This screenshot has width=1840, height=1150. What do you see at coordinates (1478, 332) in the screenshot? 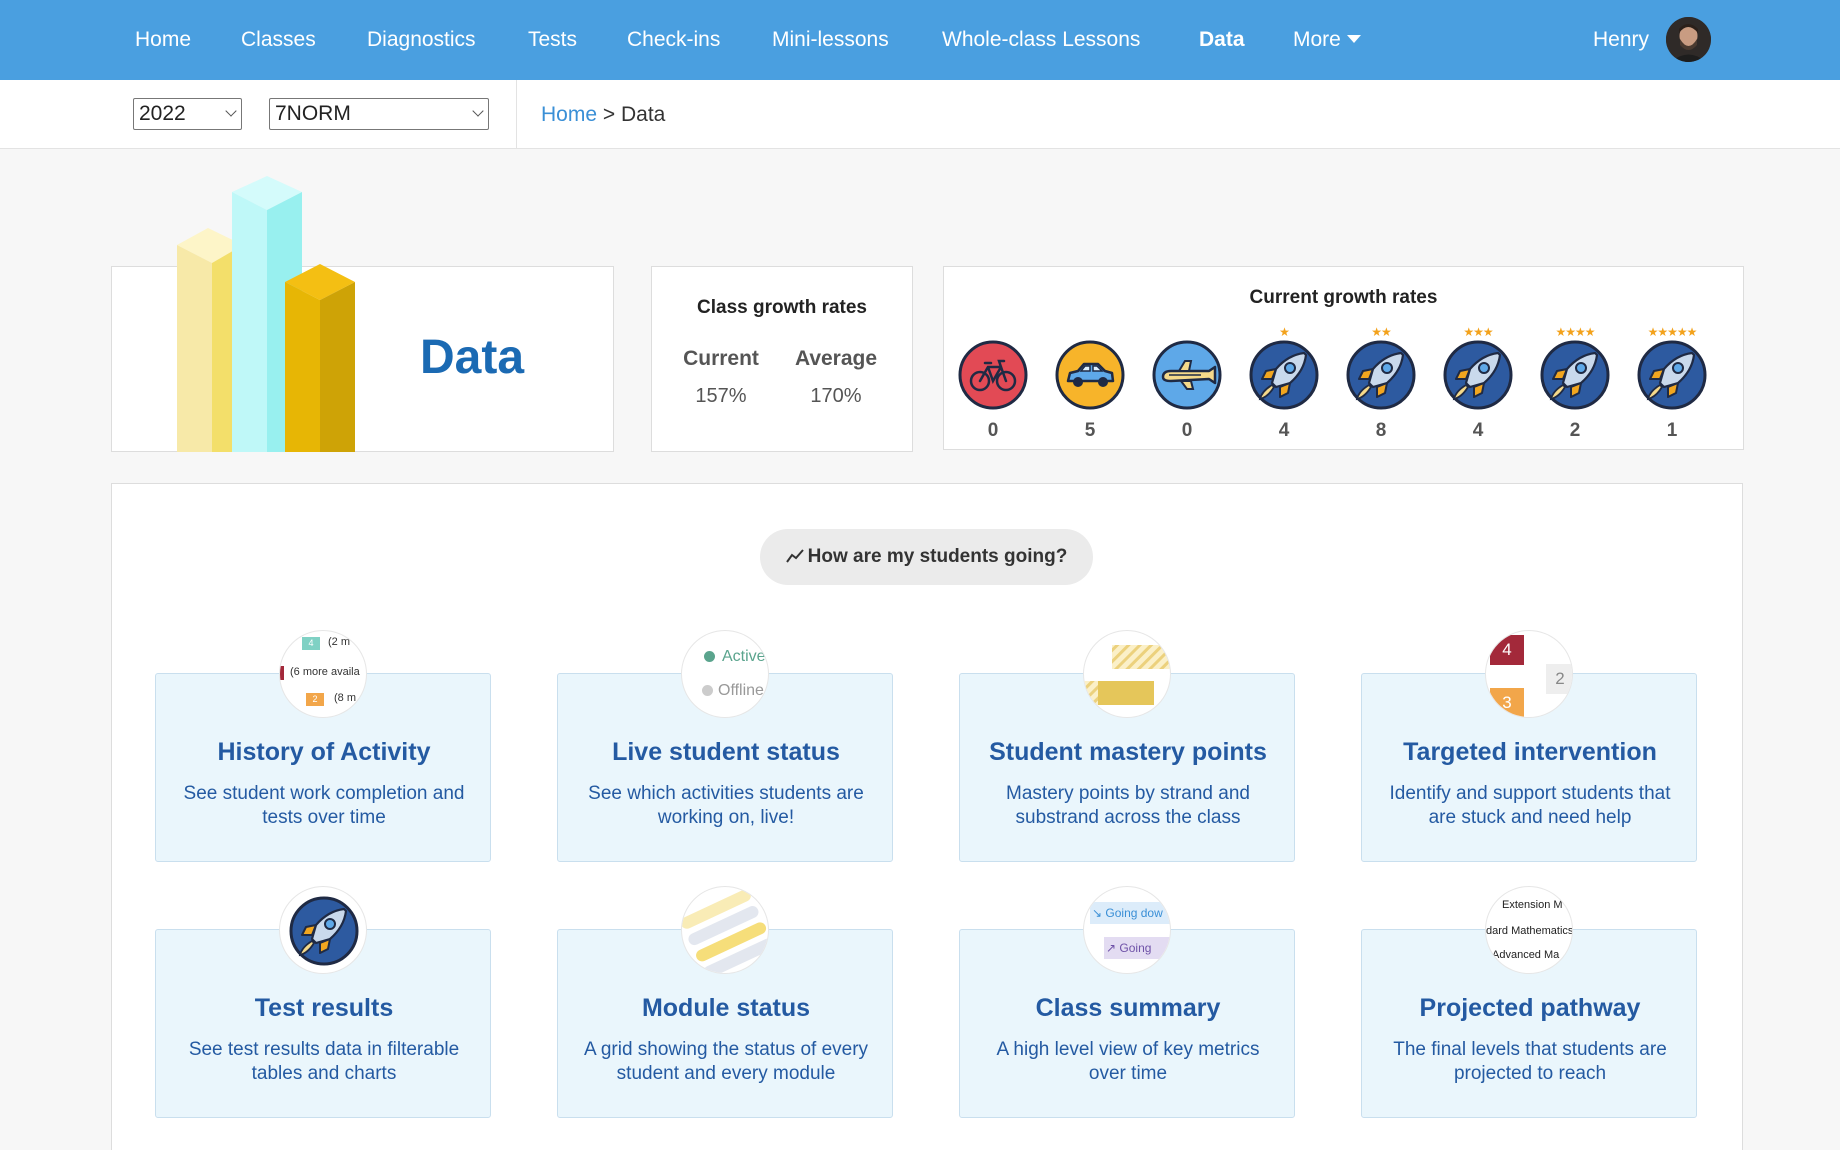
I see `star-rating: ★★★` at bounding box center [1478, 332].